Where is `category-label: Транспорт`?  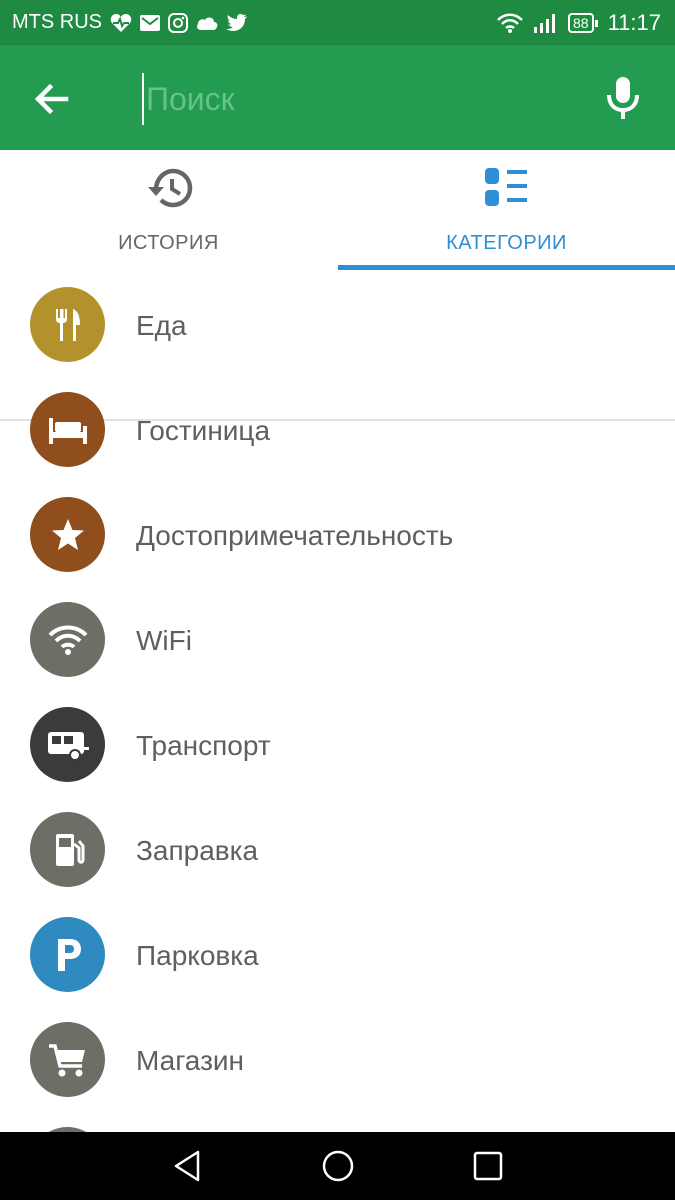 category-label: Транспорт is located at coordinates (203, 745).